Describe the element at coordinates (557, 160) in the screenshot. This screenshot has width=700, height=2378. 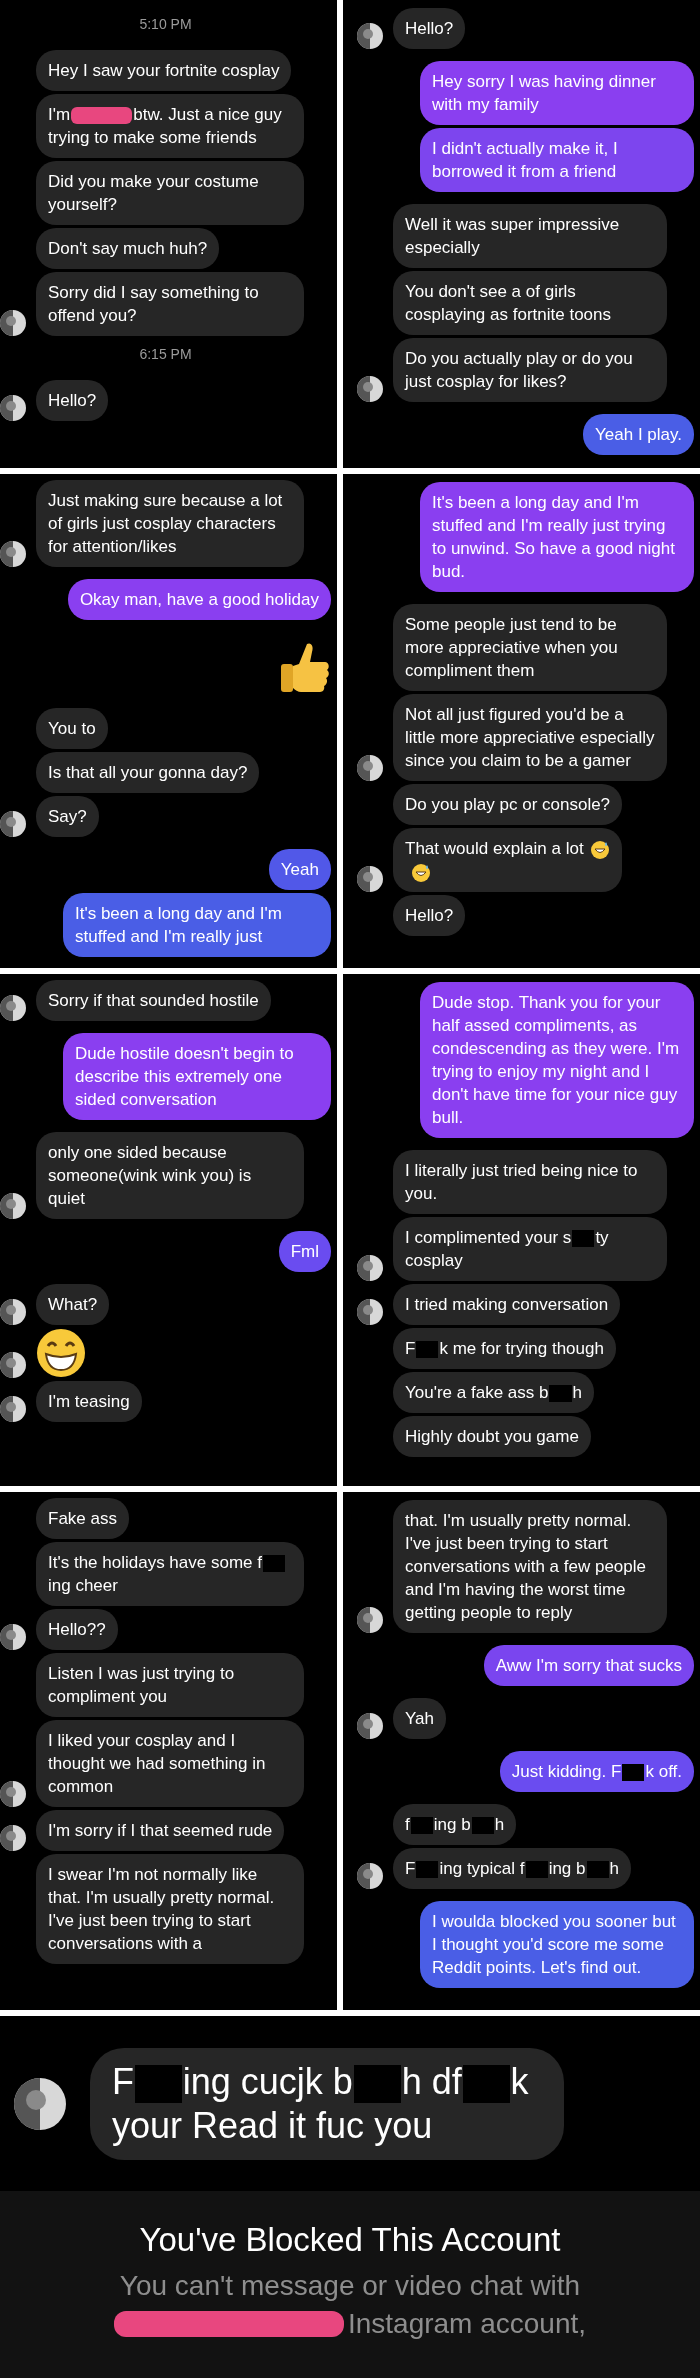
I see `message-bubble: I didn't actually make it, I borrowed it from a friend` at that location.